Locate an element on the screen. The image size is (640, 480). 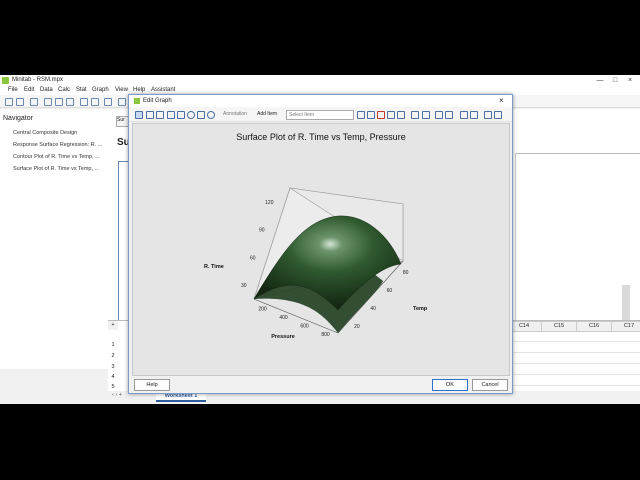
y-tick-label: 20 is located at coordinates (357, 327).